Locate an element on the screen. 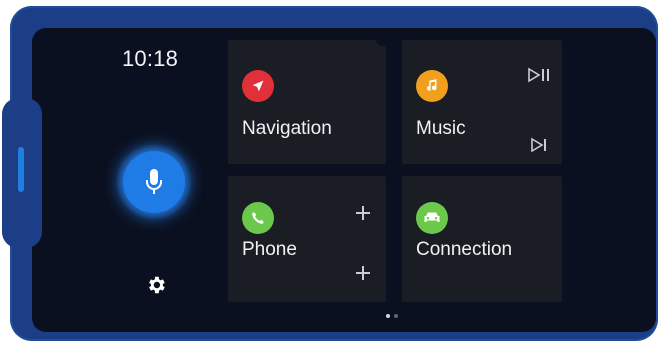 The height and width of the screenshot is (347, 664). page-dot is located at coordinates (396, 316).